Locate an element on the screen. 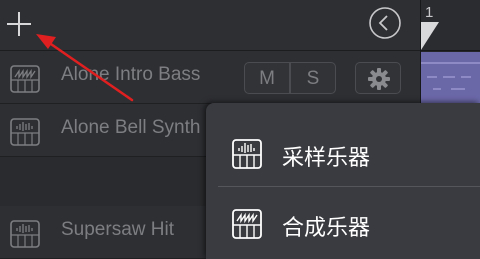 The height and width of the screenshot is (259, 480). bar-number: 1 is located at coordinates (429, 12).